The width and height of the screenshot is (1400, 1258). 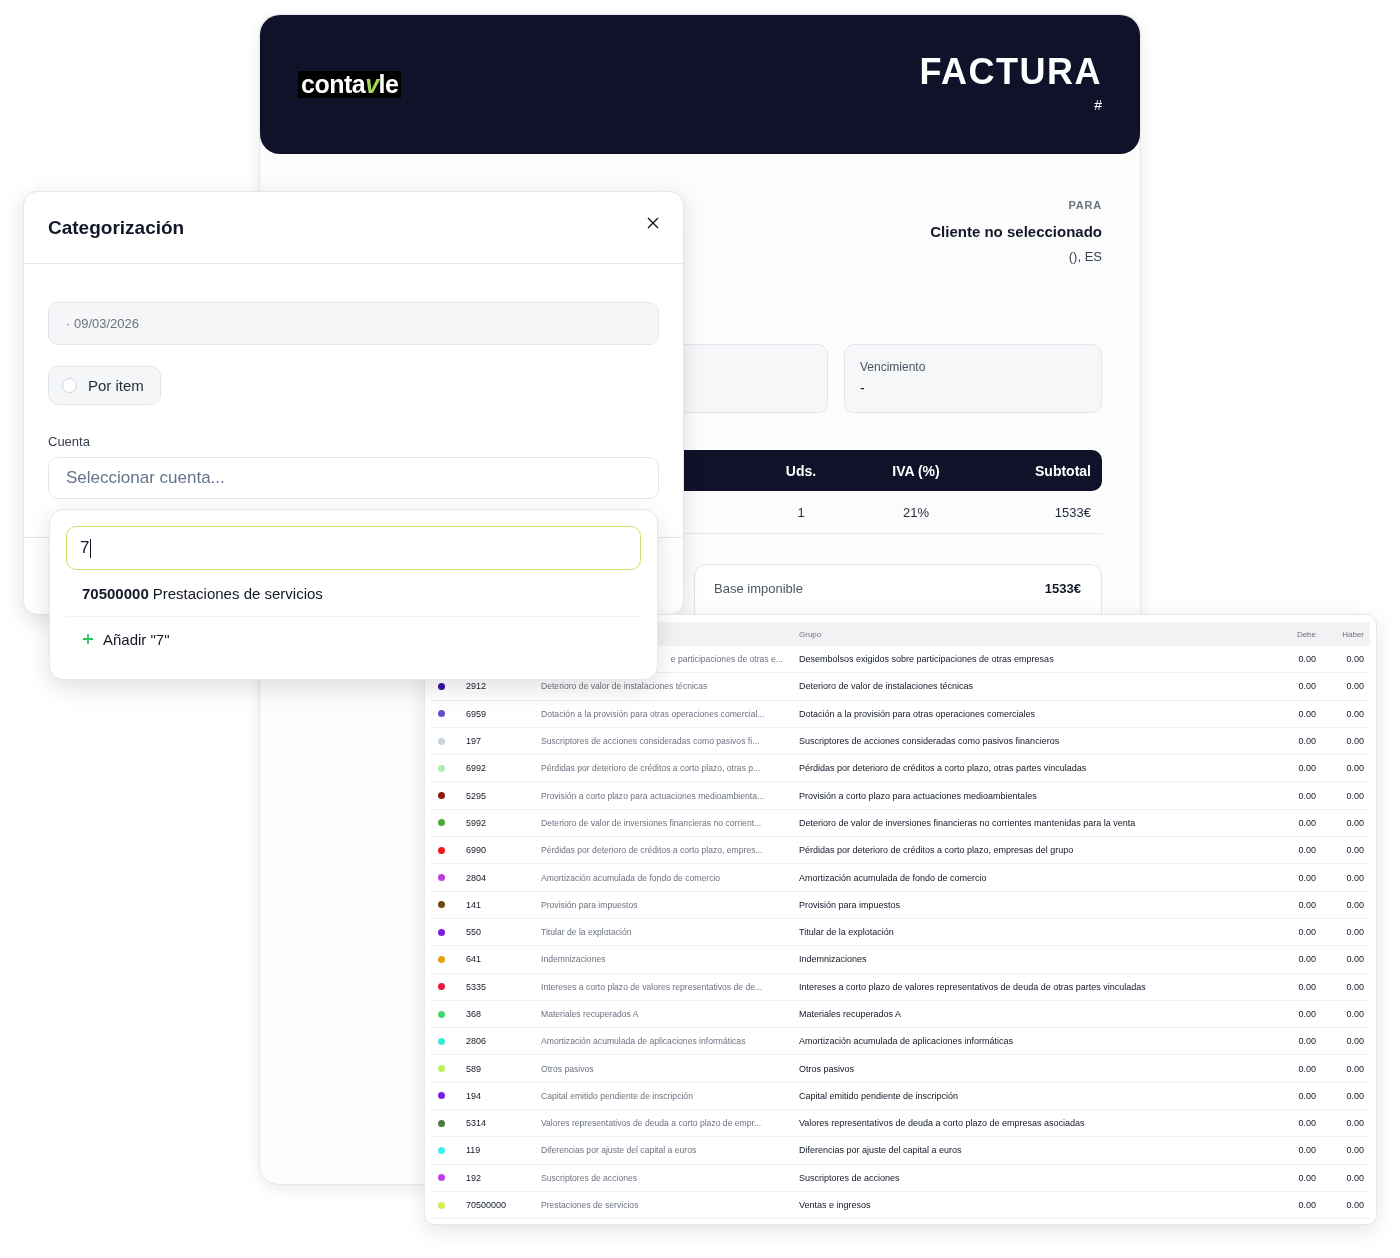 What do you see at coordinates (486, 1205) in the screenshot?
I see `table-cell: 70500000` at bounding box center [486, 1205].